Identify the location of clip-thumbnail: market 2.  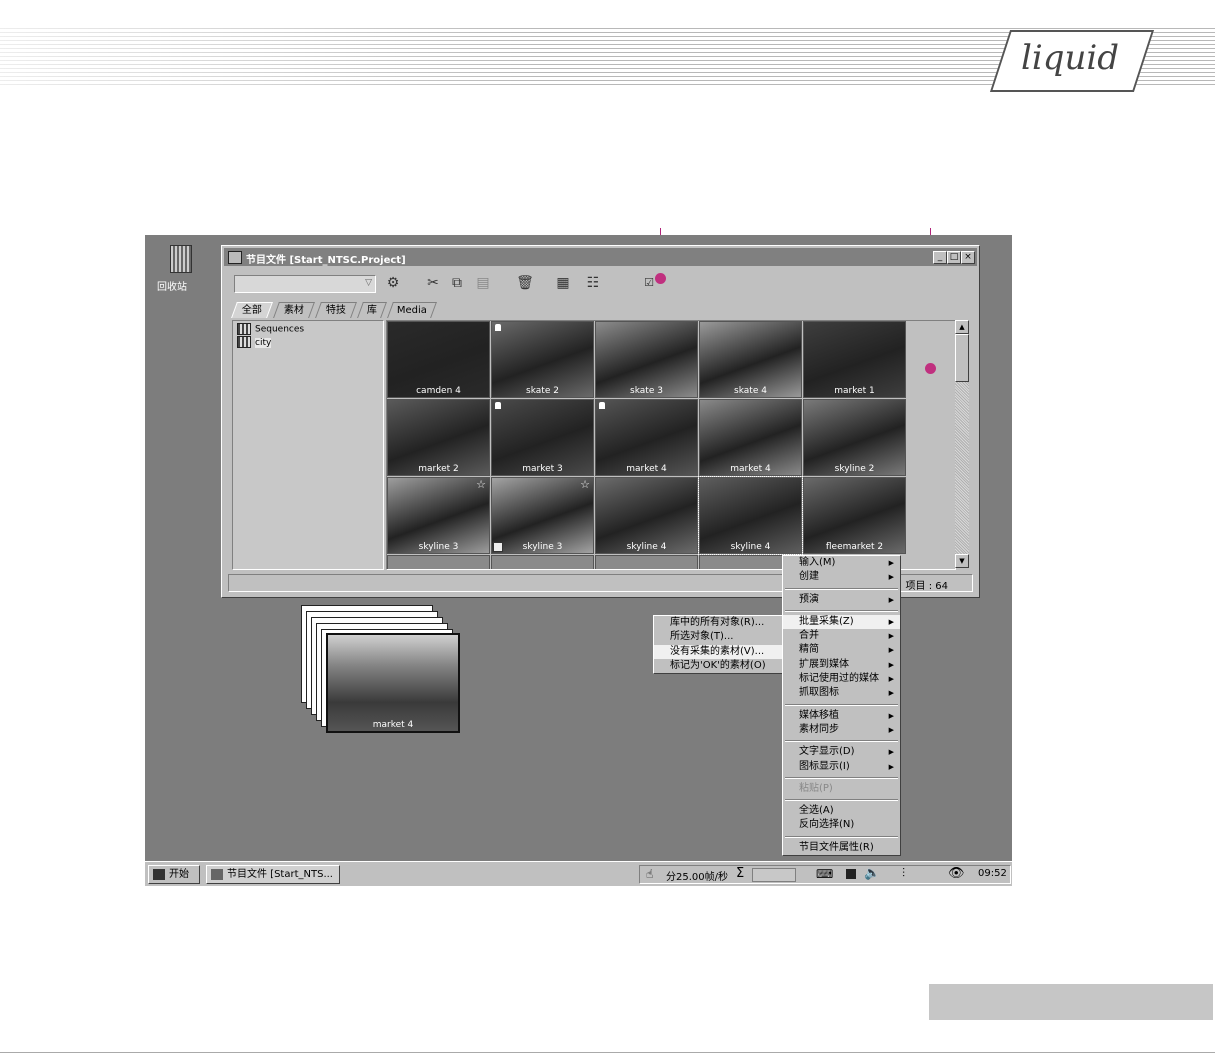
(438, 437).